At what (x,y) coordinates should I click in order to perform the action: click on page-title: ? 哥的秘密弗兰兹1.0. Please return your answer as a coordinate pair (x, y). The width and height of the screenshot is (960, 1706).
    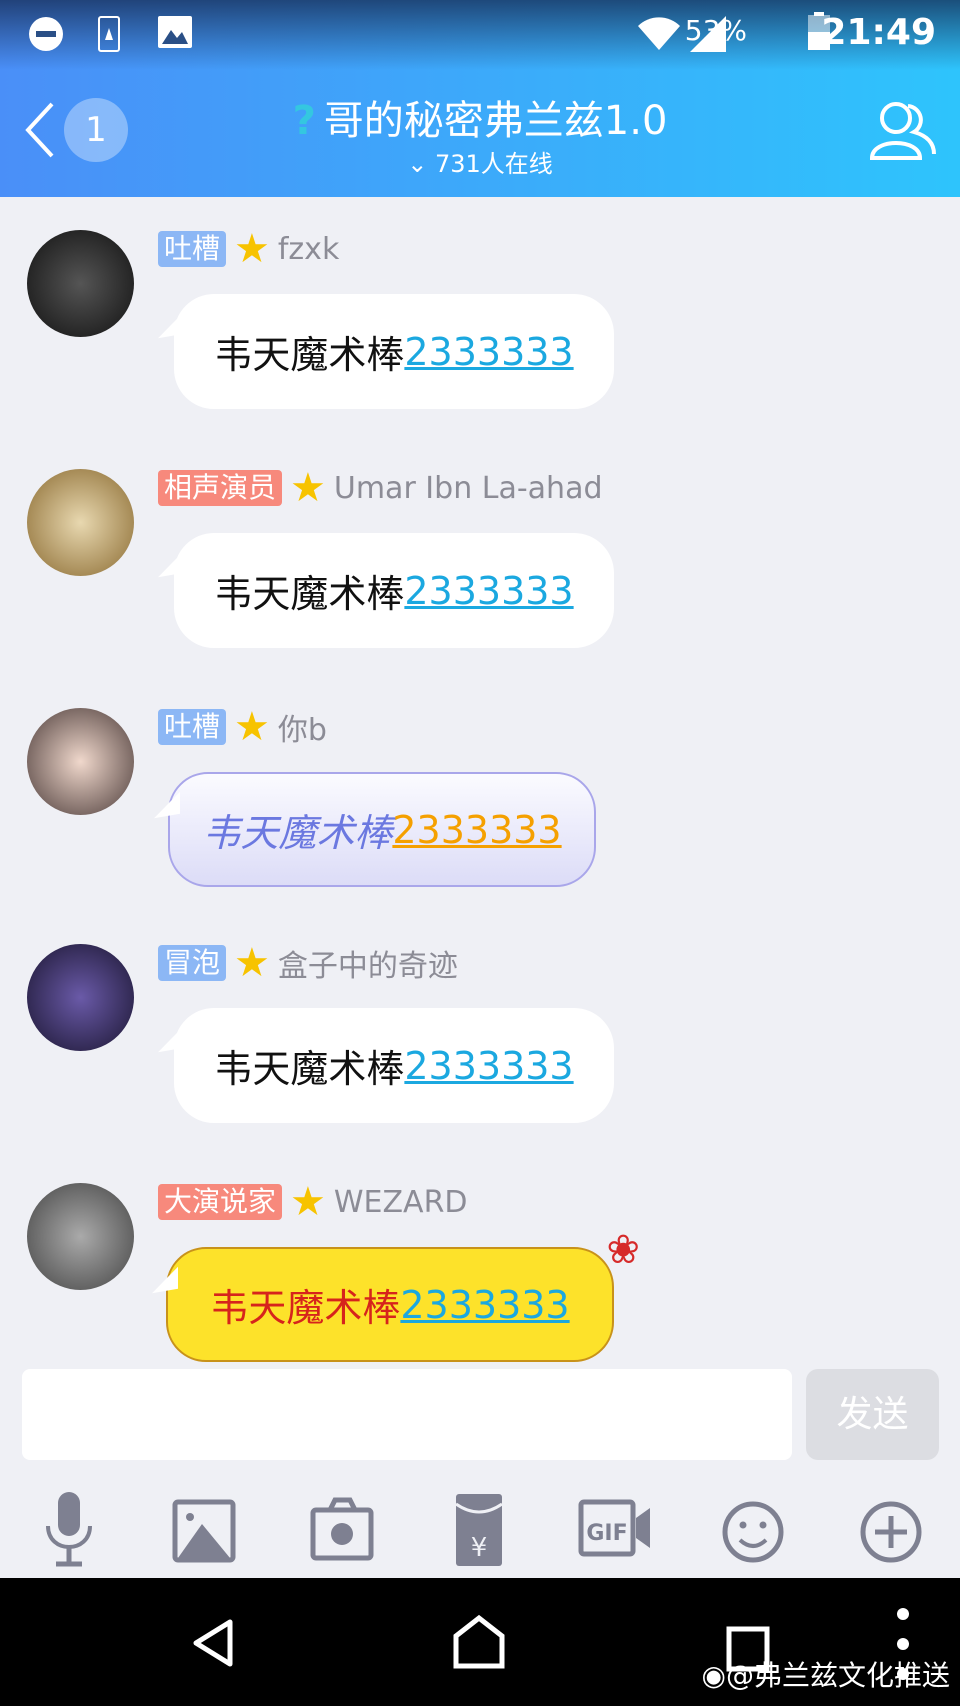
    Looking at the image, I should click on (480, 117).